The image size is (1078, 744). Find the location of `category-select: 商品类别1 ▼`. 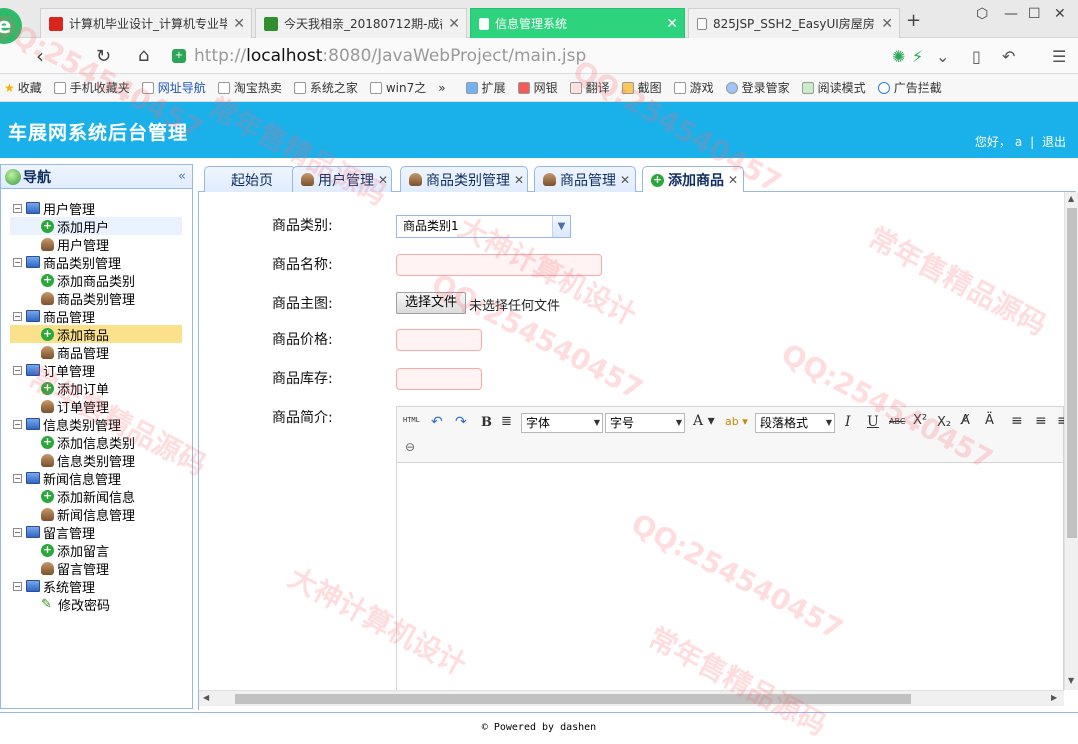

category-select: 商品类别1 ▼ is located at coordinates (483, 226).